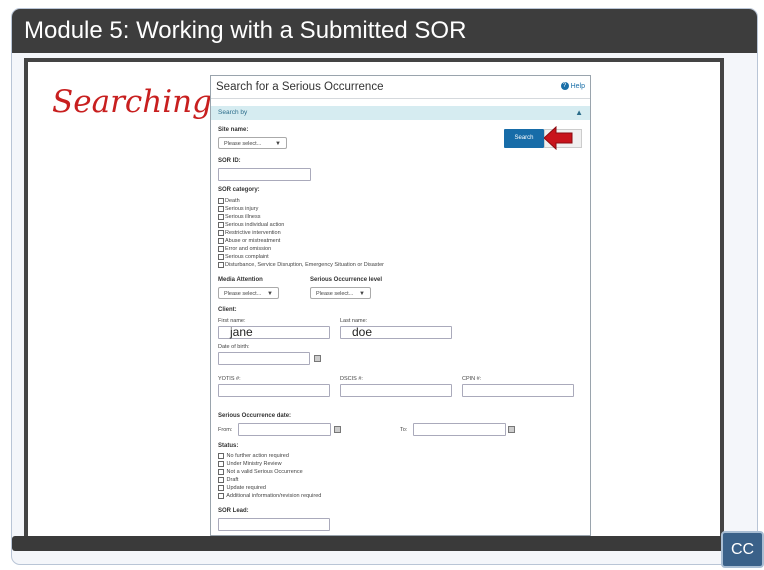 The height and width of the screenshot is (570, 764). I want to click on sor-id-input, so click(264, 174).